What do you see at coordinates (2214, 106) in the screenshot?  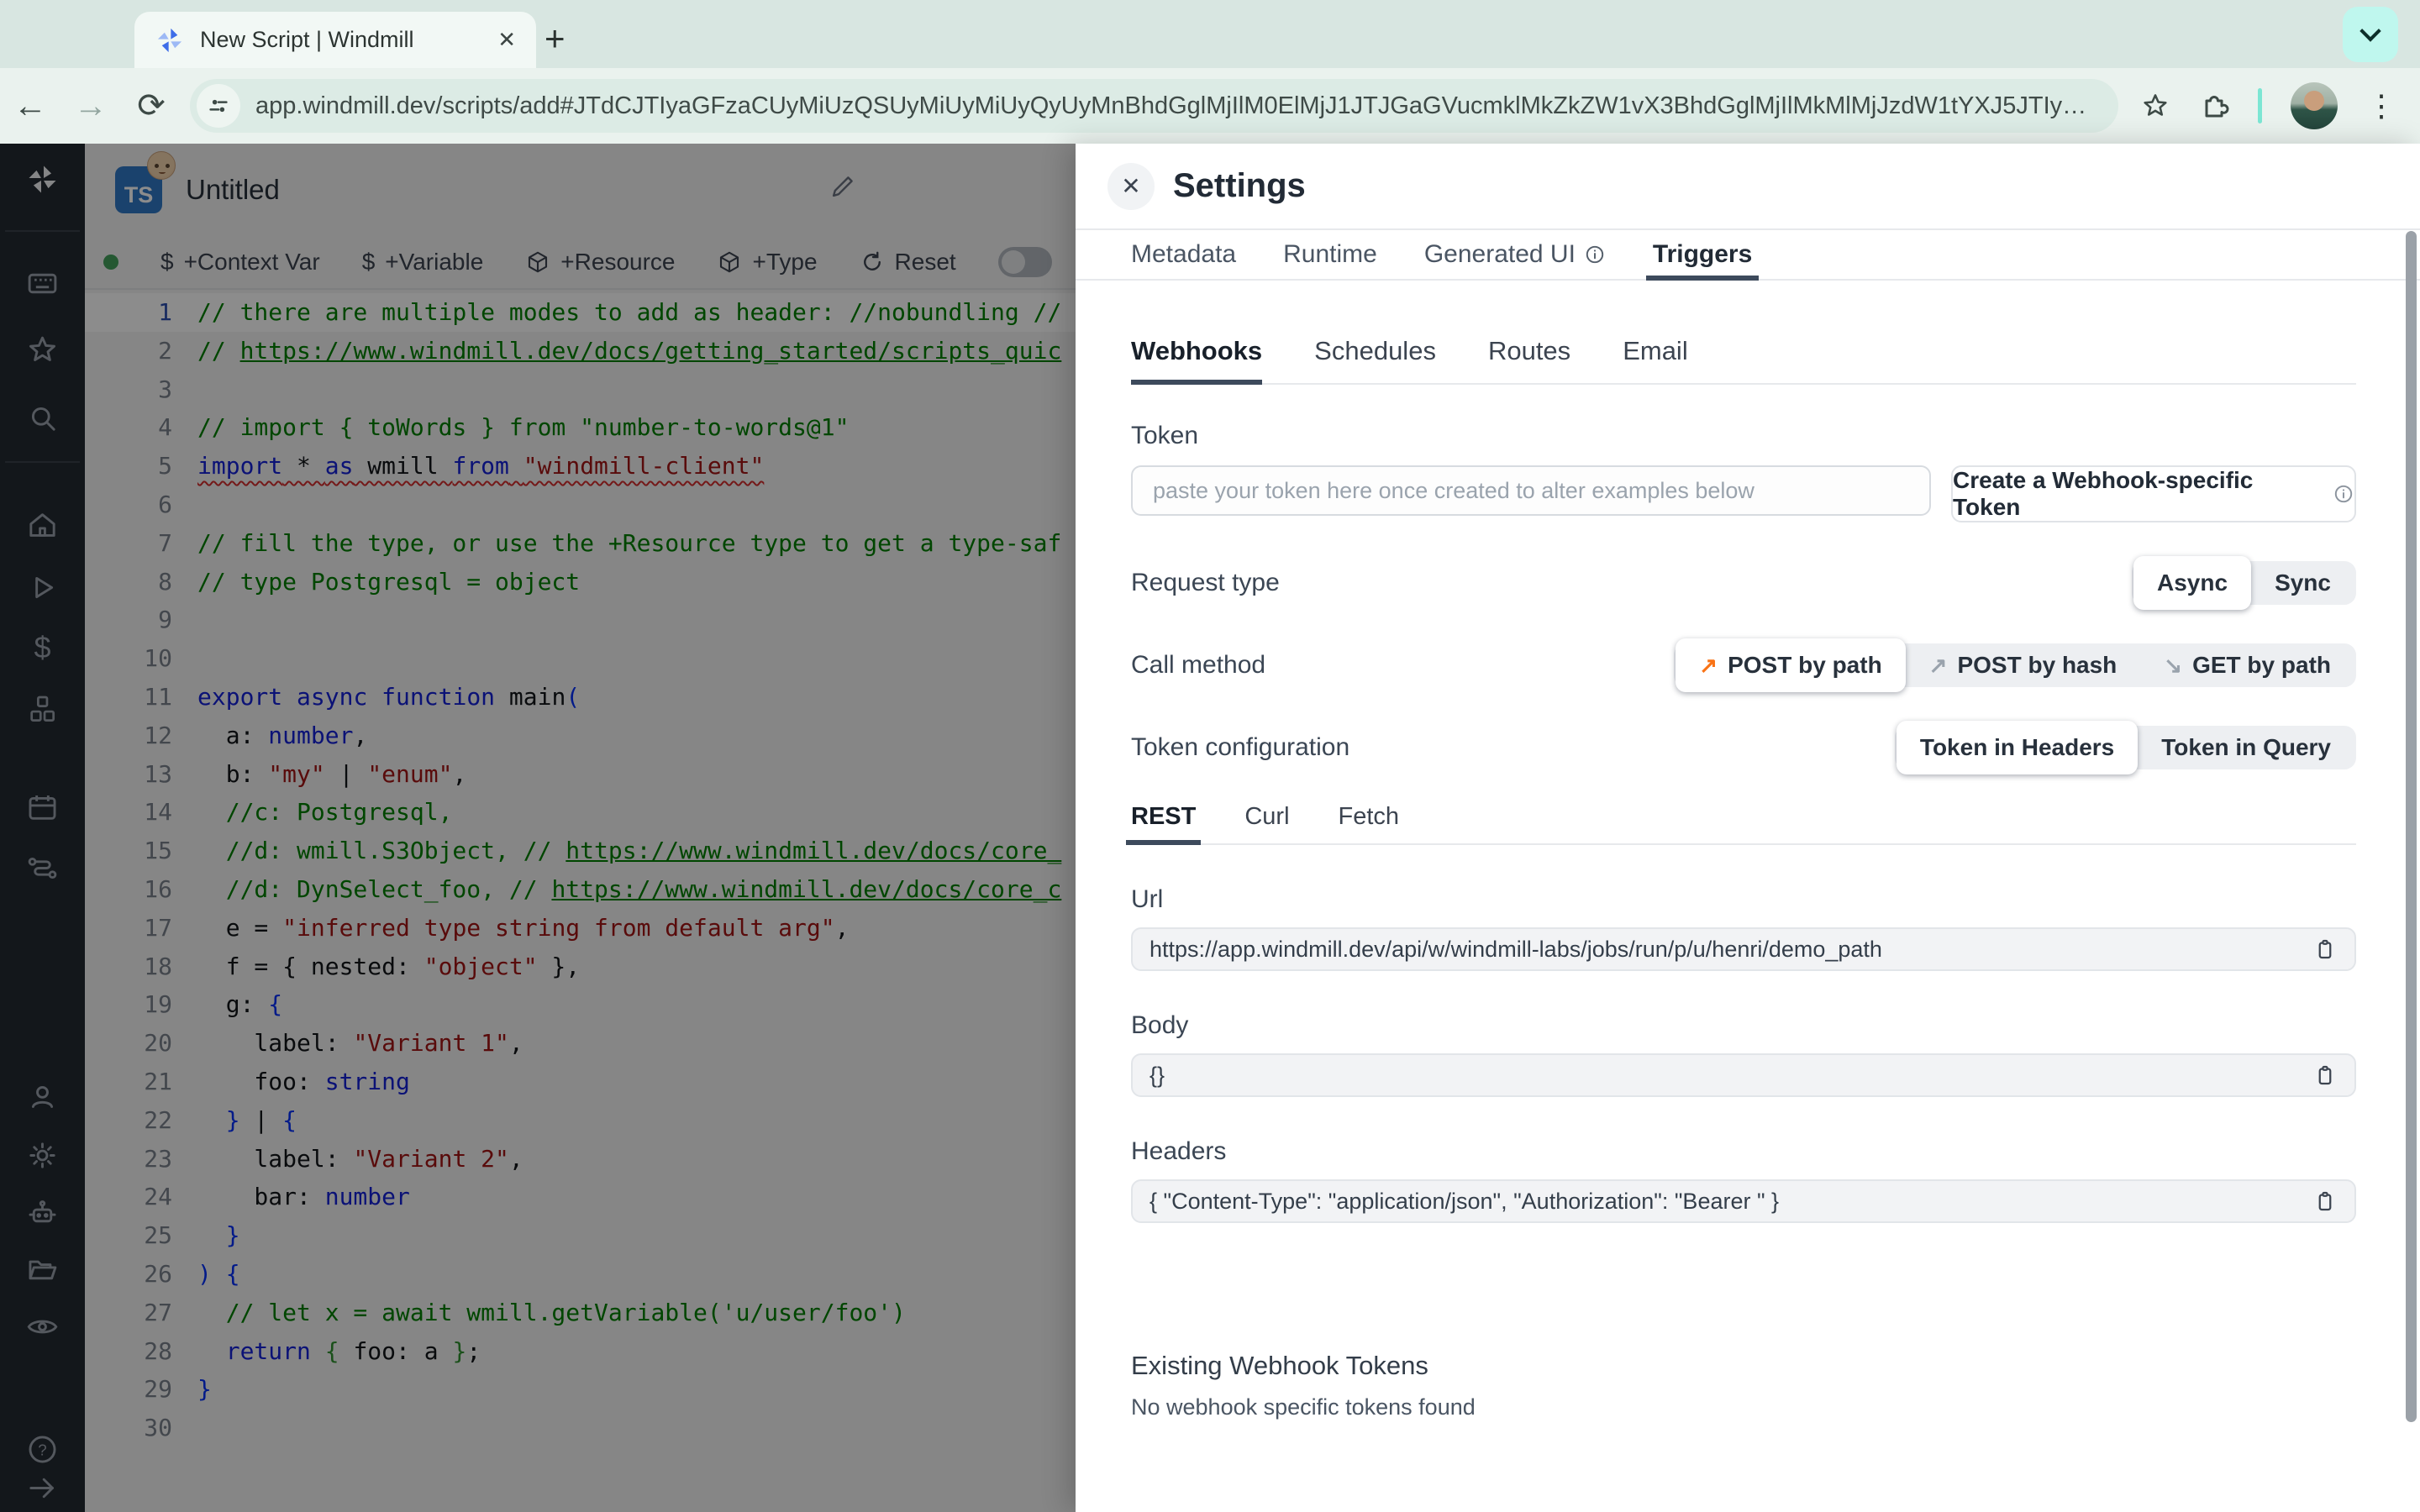 I see `extensions-icon` at bounding box center [2214, 106].